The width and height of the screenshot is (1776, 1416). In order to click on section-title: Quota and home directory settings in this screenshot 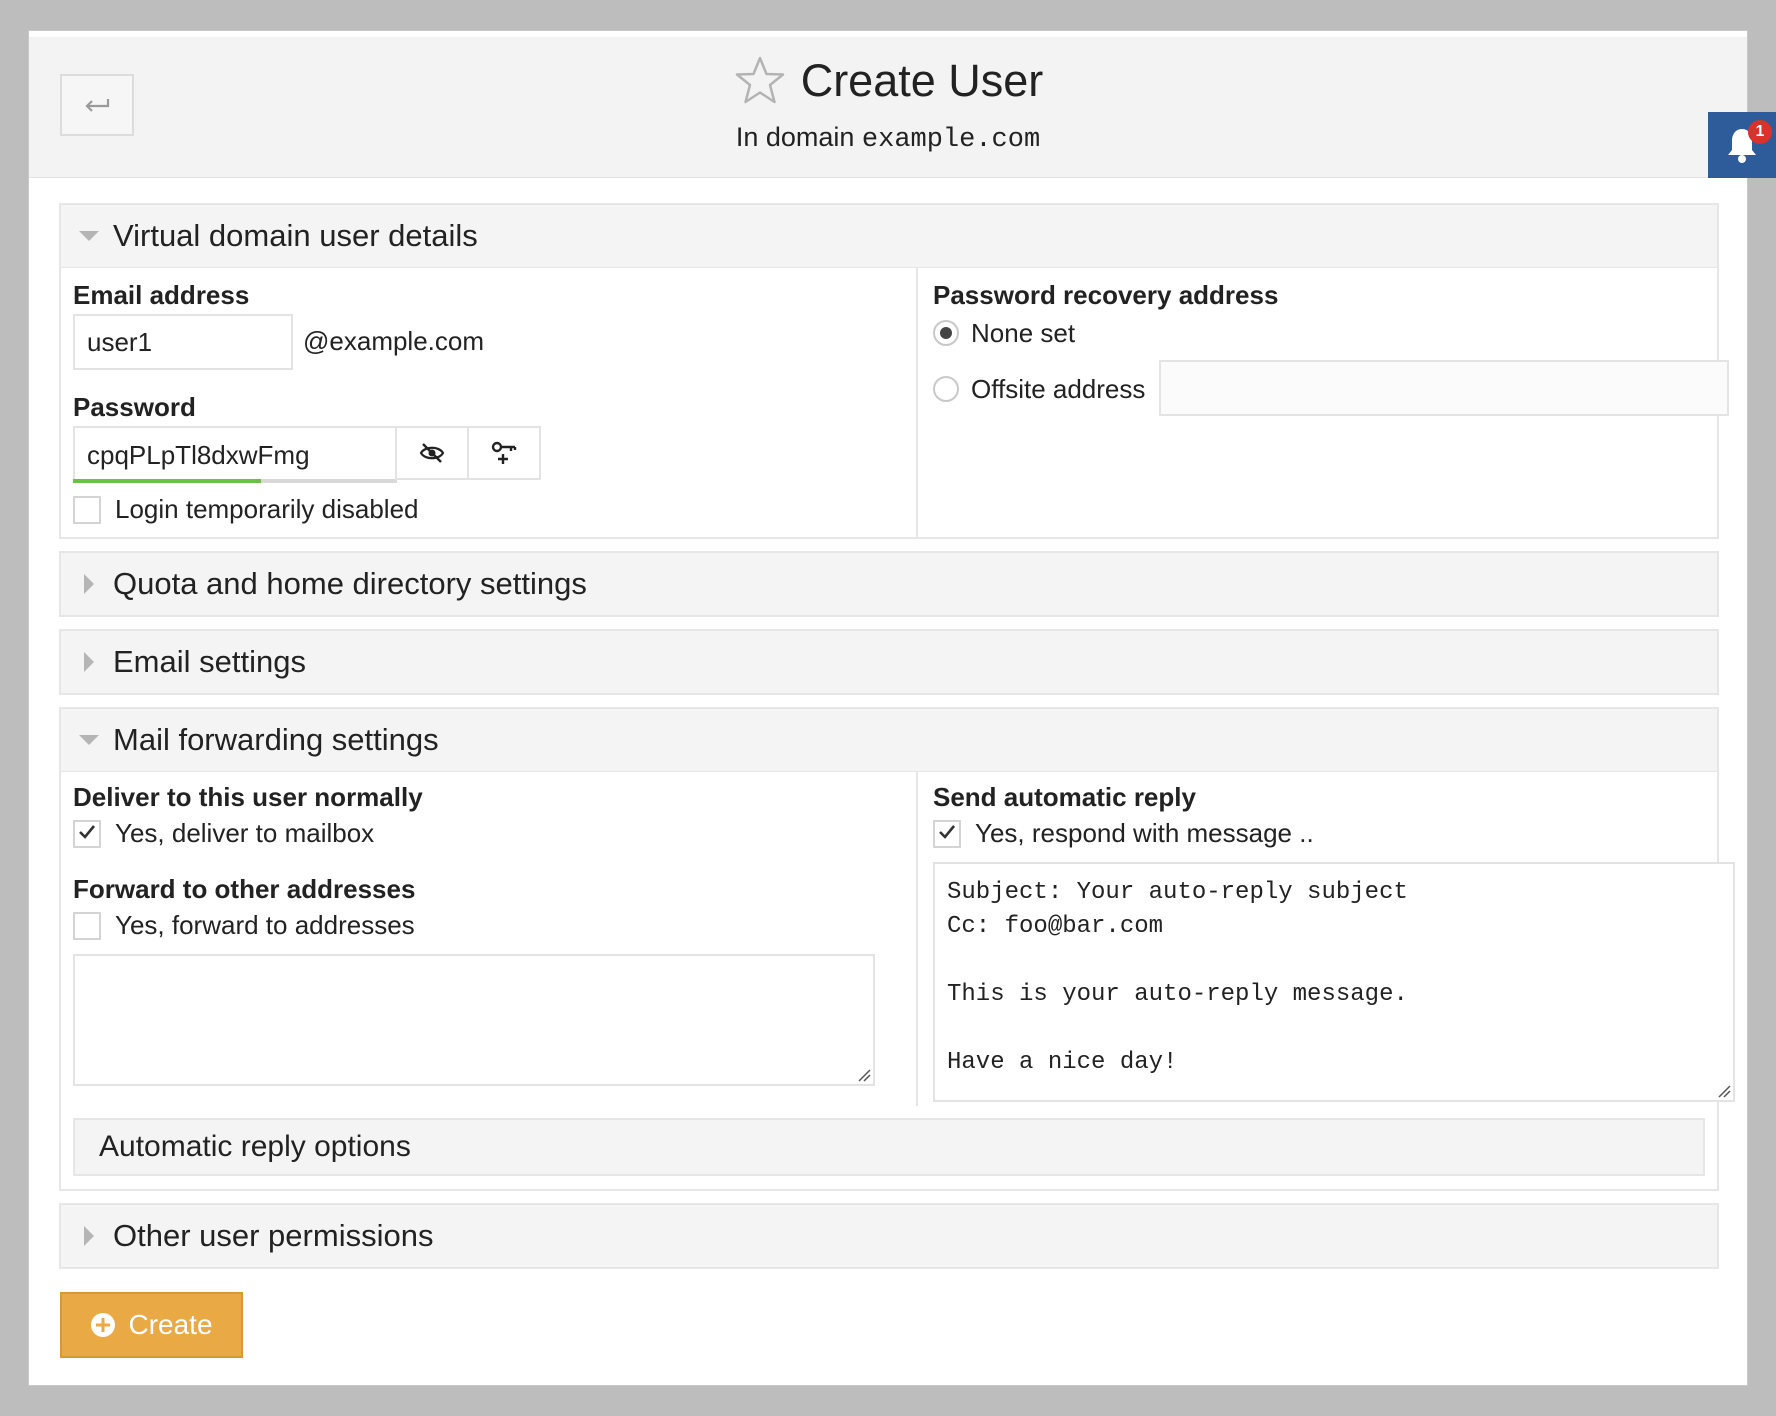, I will do `click(350, 583)`.